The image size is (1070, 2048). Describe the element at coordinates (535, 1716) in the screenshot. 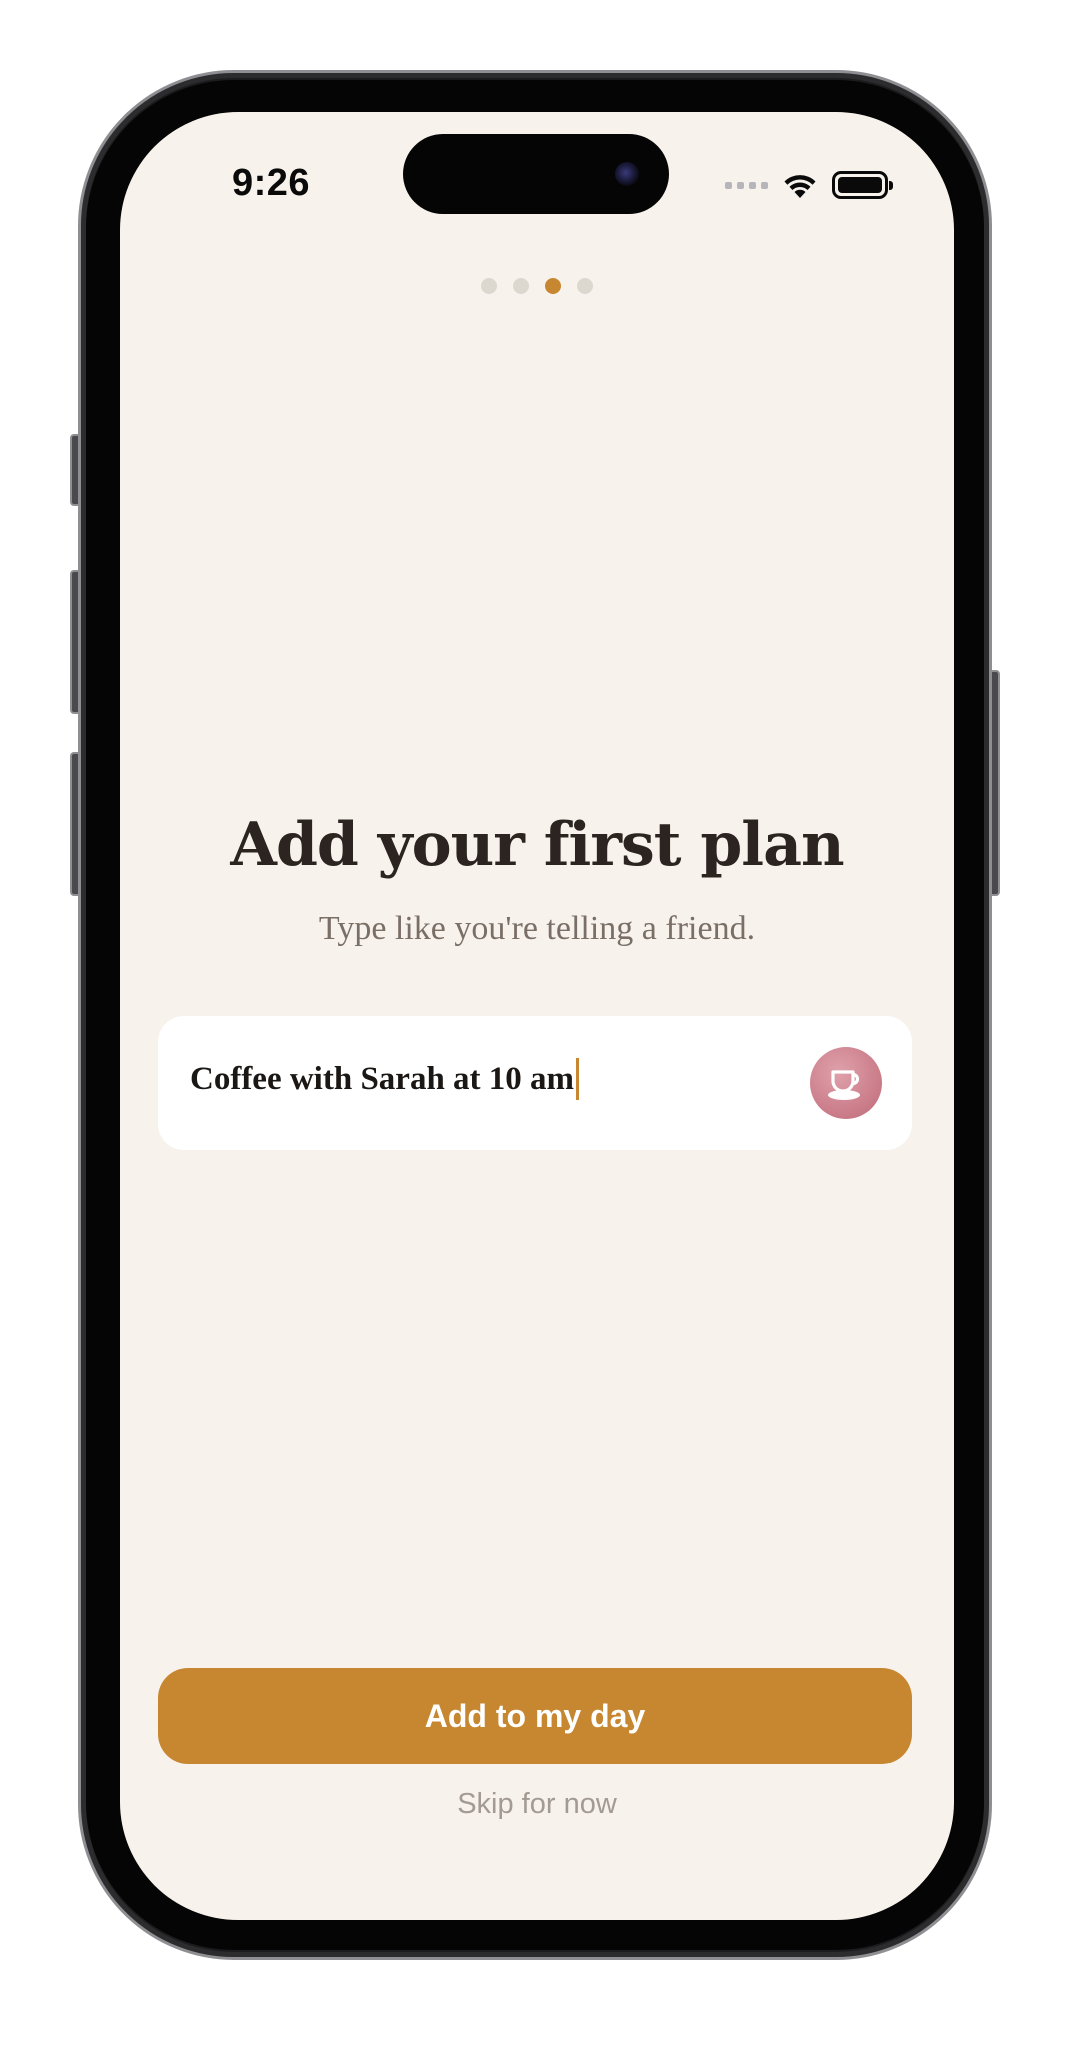

I see `add-to-my-day-button: Add to my day` at that location.